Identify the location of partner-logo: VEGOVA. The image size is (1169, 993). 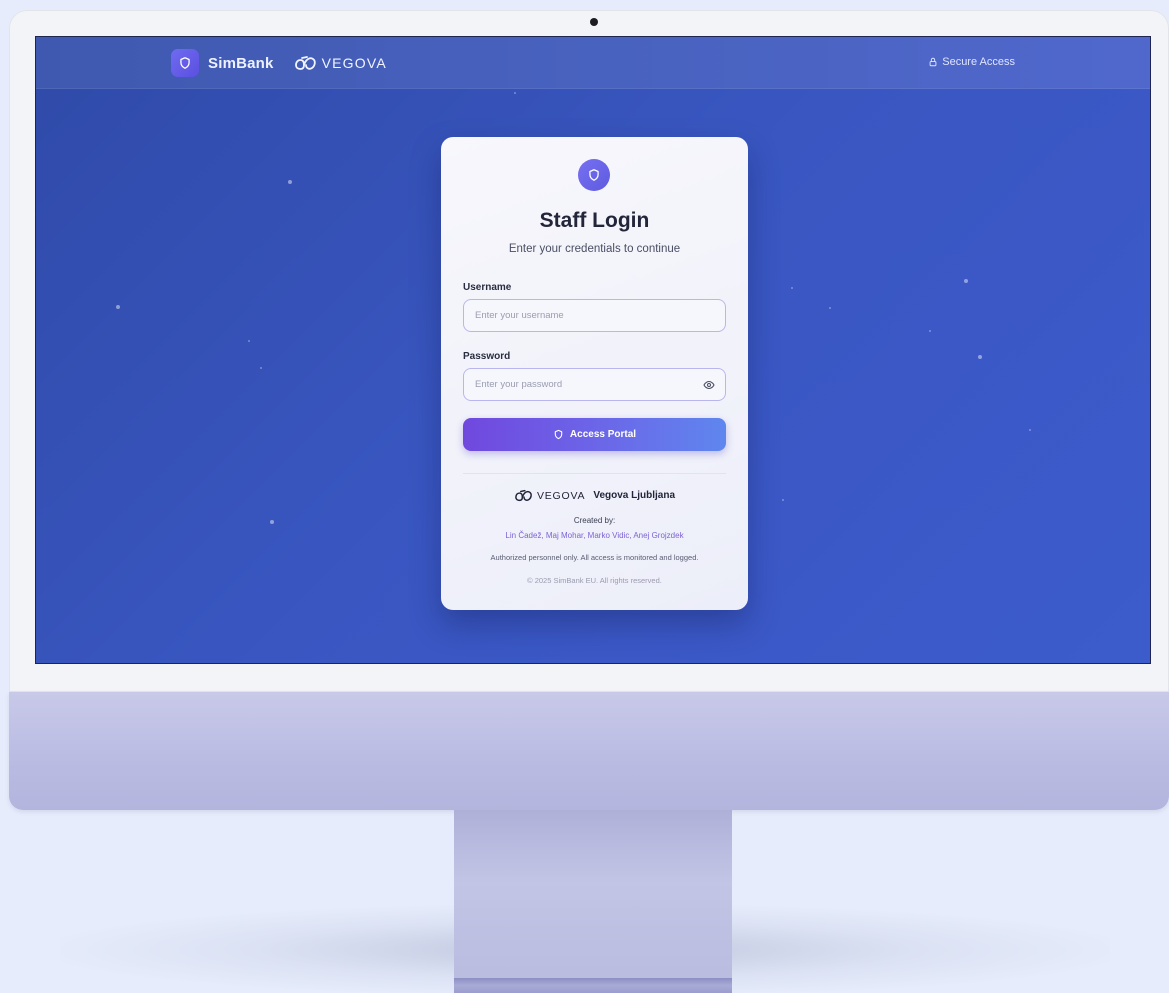
(340, 63).